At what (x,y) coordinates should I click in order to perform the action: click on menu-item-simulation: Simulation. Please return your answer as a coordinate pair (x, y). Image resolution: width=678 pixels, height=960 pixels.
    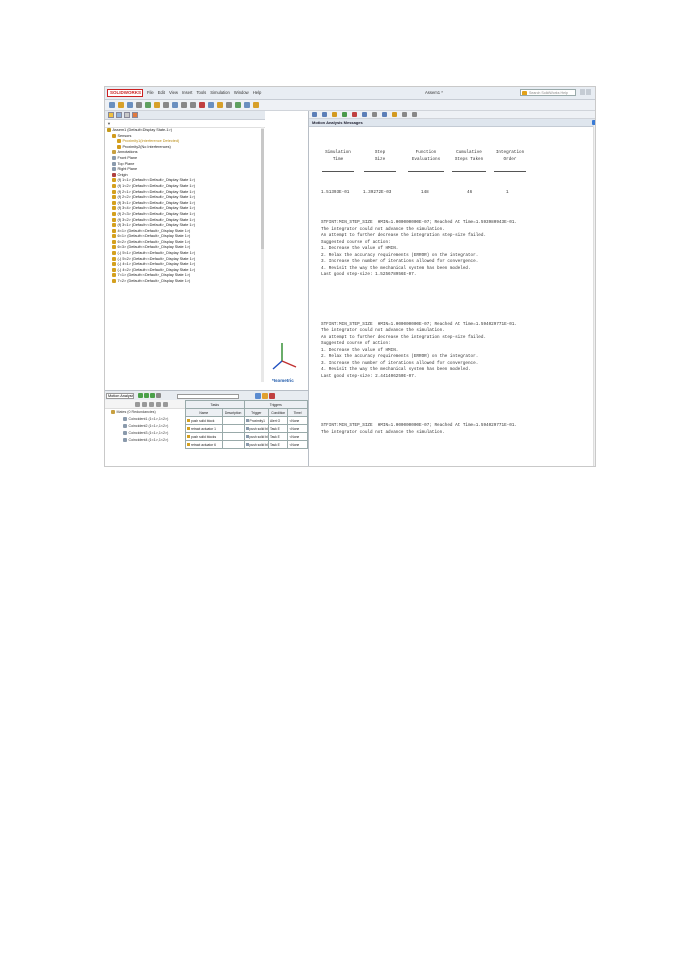
    Looking at the image, I should click on (220, 92).